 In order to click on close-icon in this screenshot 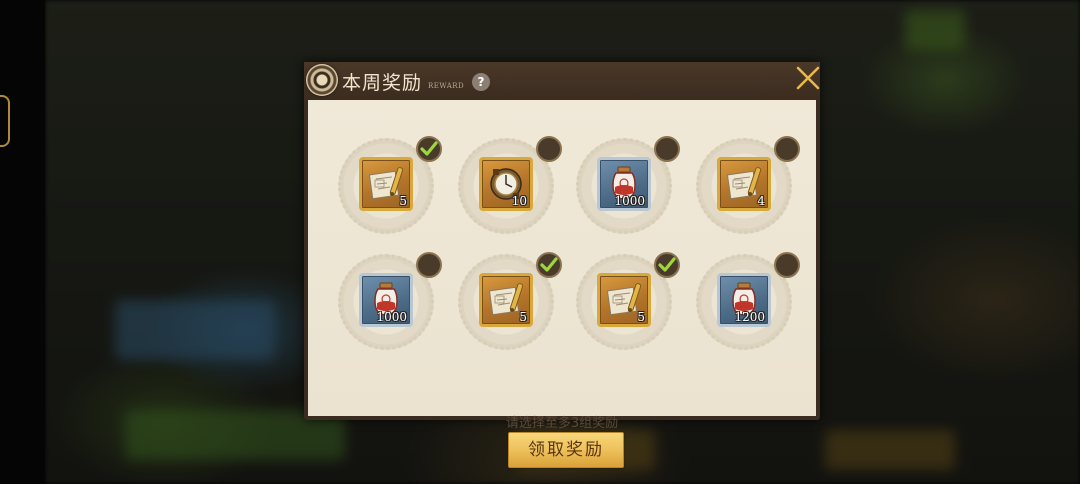, I will do `click(808, 78)`.